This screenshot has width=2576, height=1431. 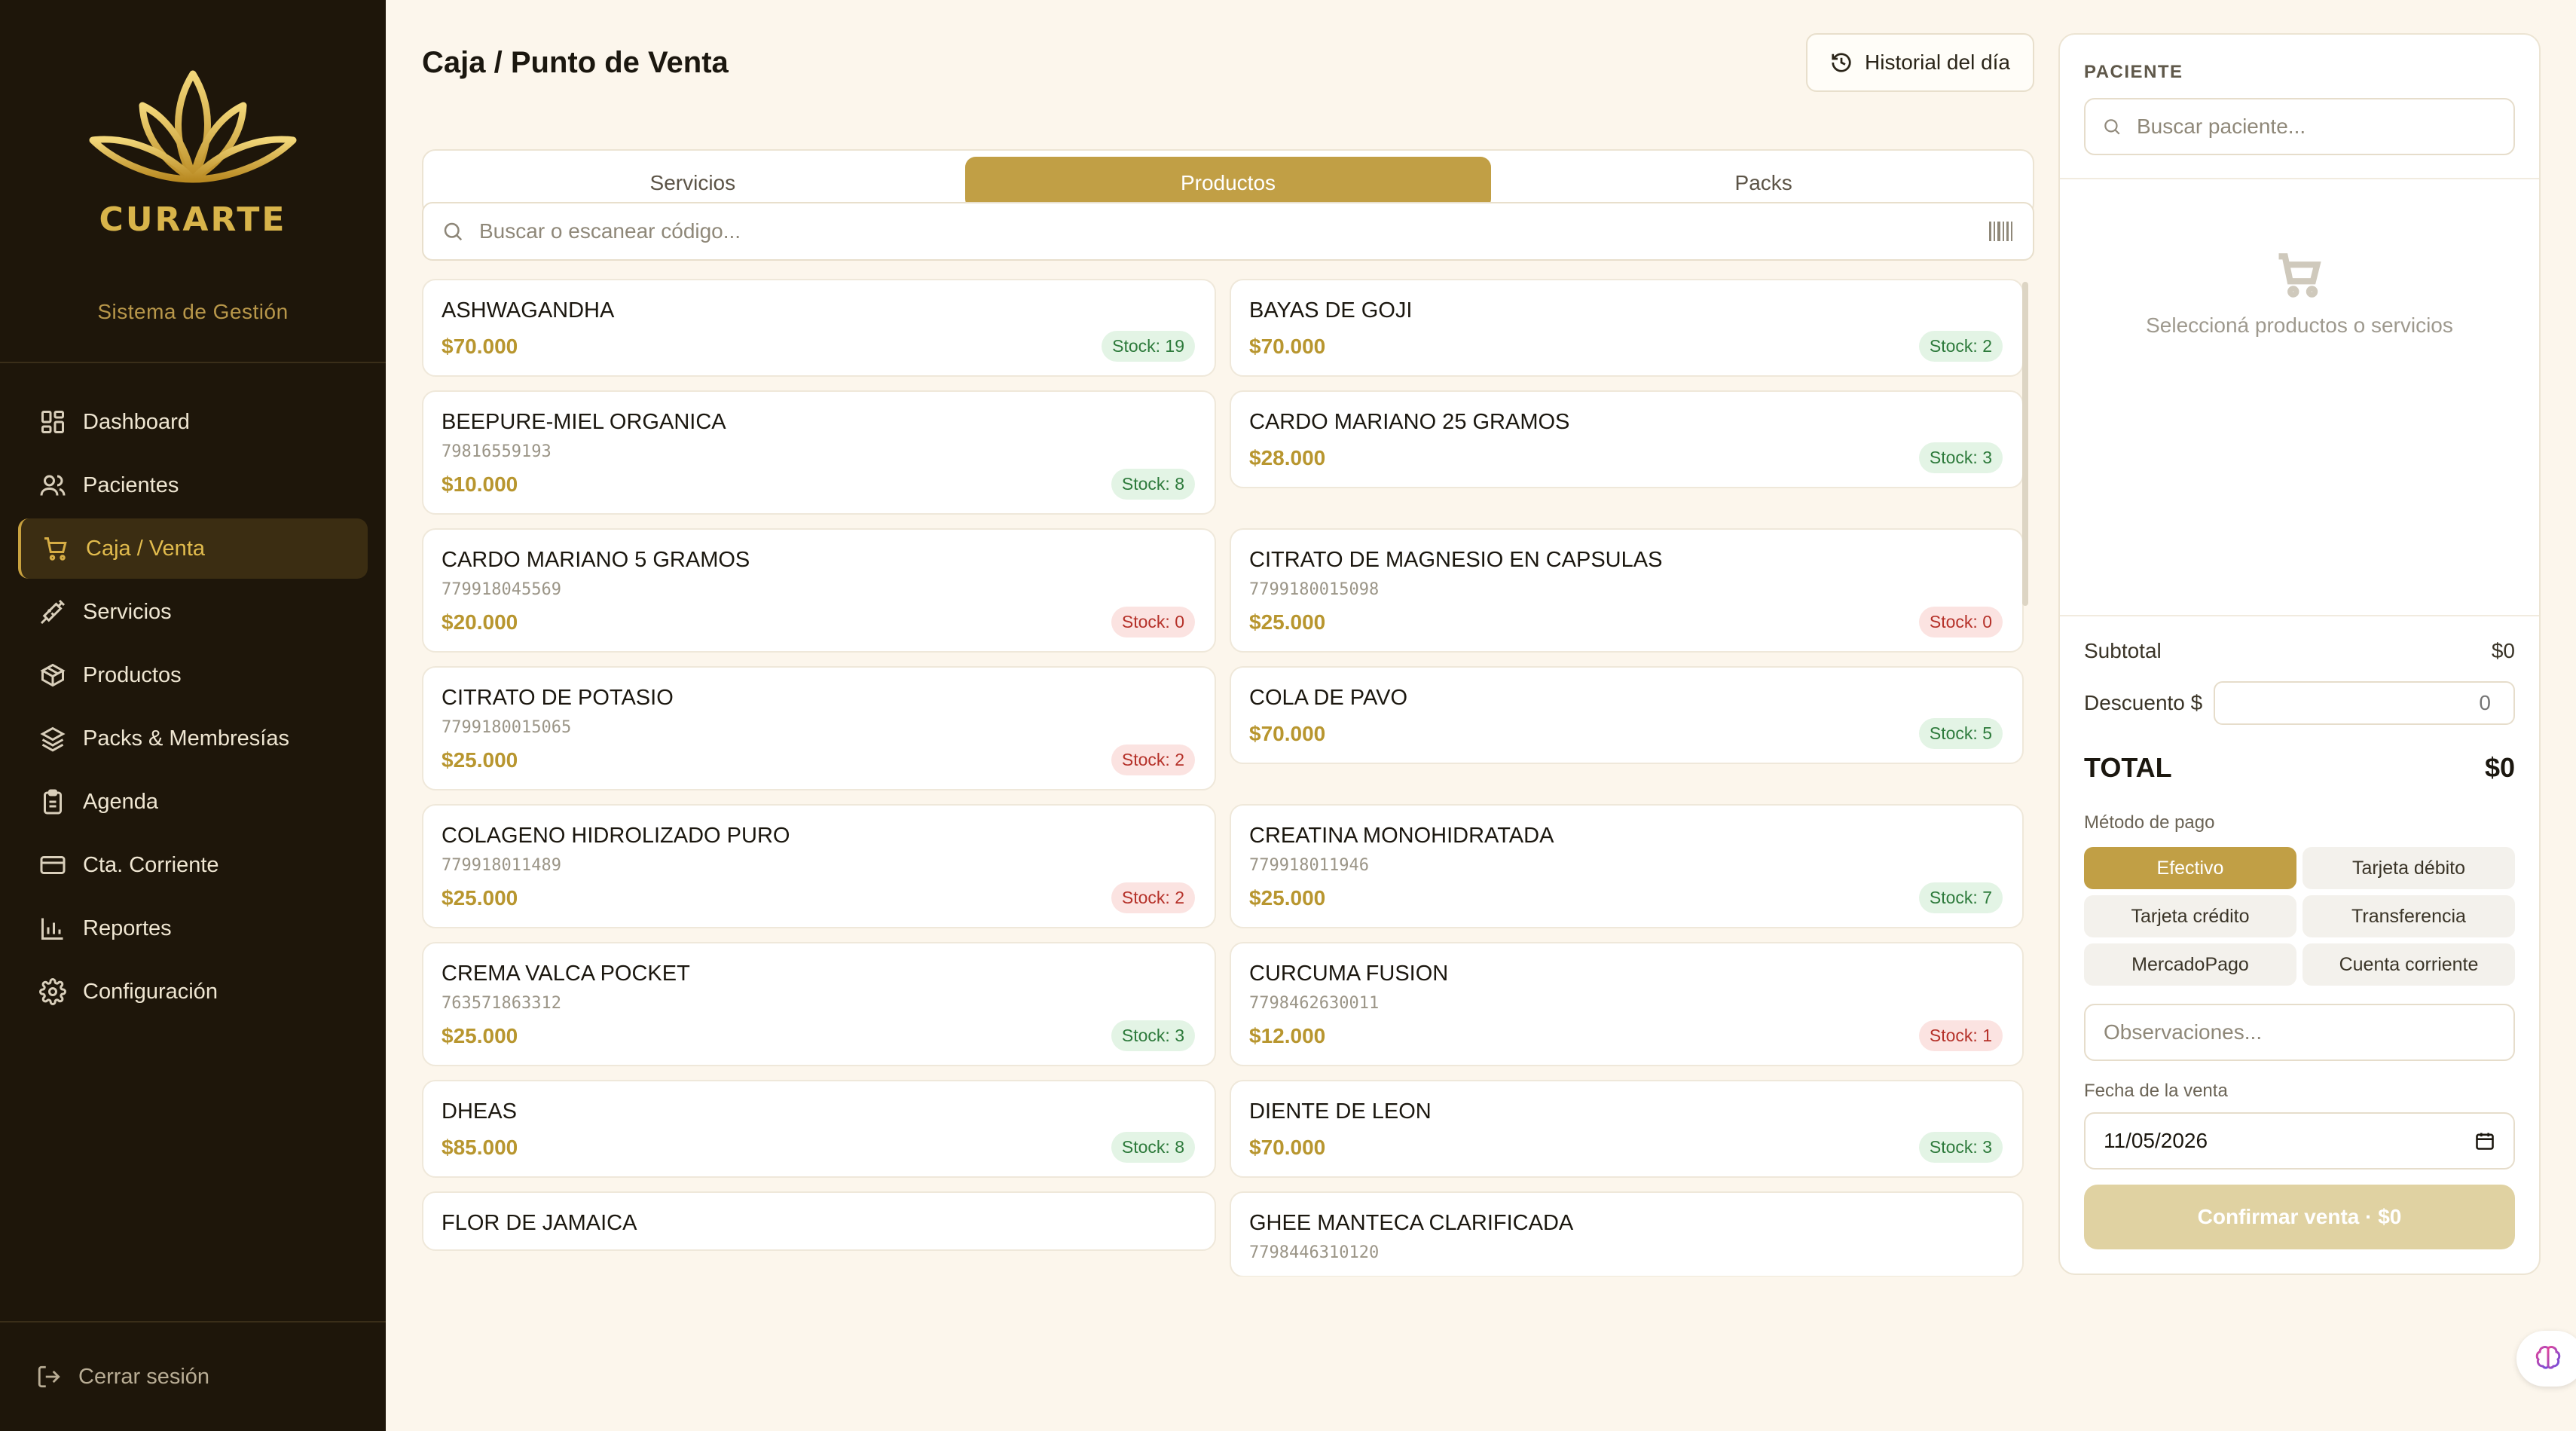 What do you see at coordinates (2190, 964) in the screenshot?
I see `payment-mercadopago-button: MercadoPago` at bounding box center [2190, 964].